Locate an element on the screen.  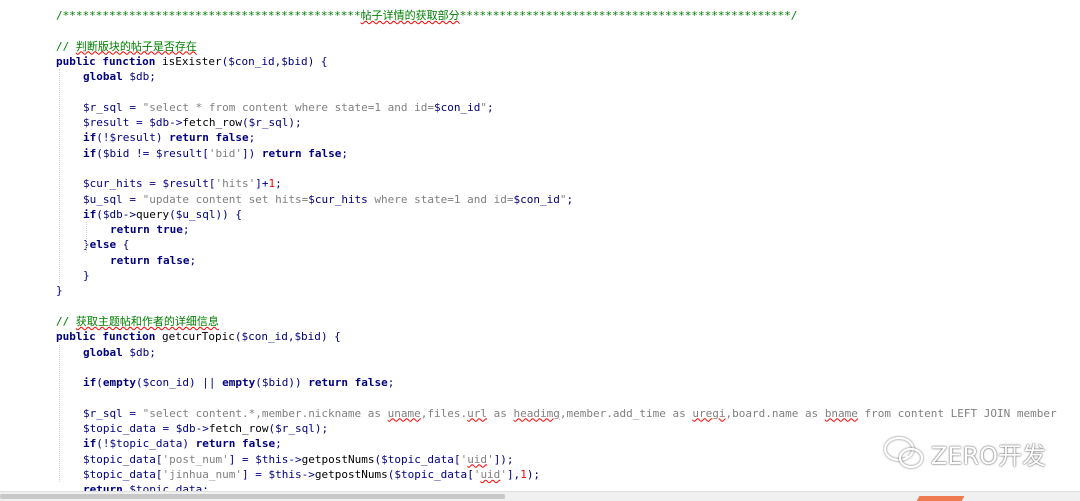
code-token: ,member.add_time as is located at coordinates (626, 413).